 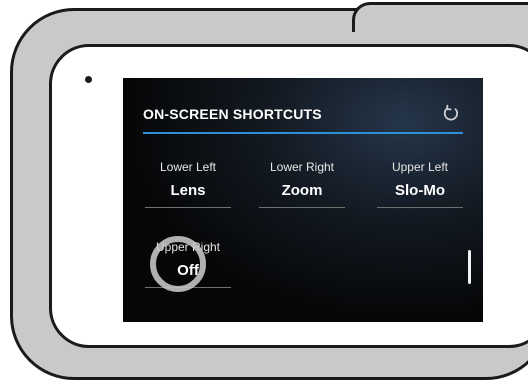 What do you see at coordinates (178, 264) in the screenshot?
I see `tap-indicator-ring` at bounding box center [178, 264].